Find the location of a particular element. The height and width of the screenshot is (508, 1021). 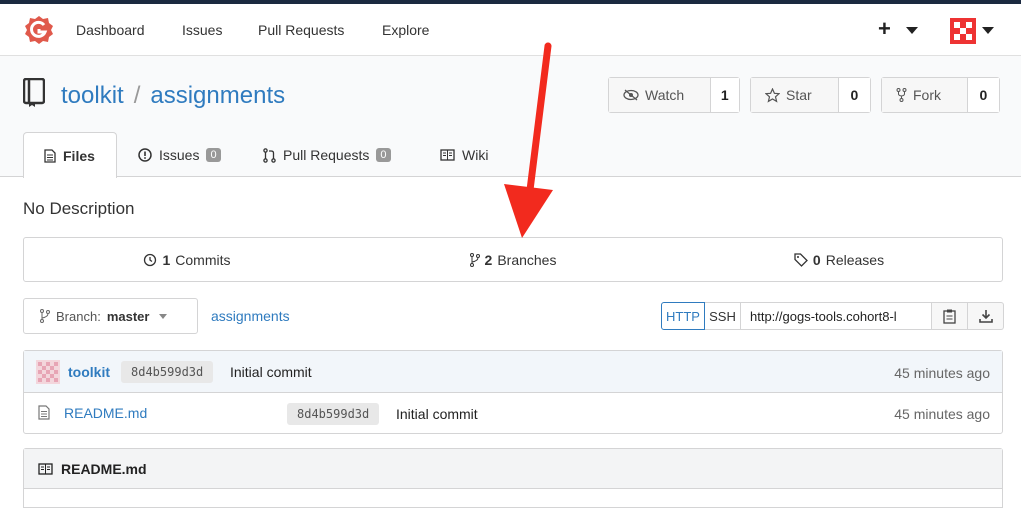

nav-explore: Explore is located at coordinates (405, 30).